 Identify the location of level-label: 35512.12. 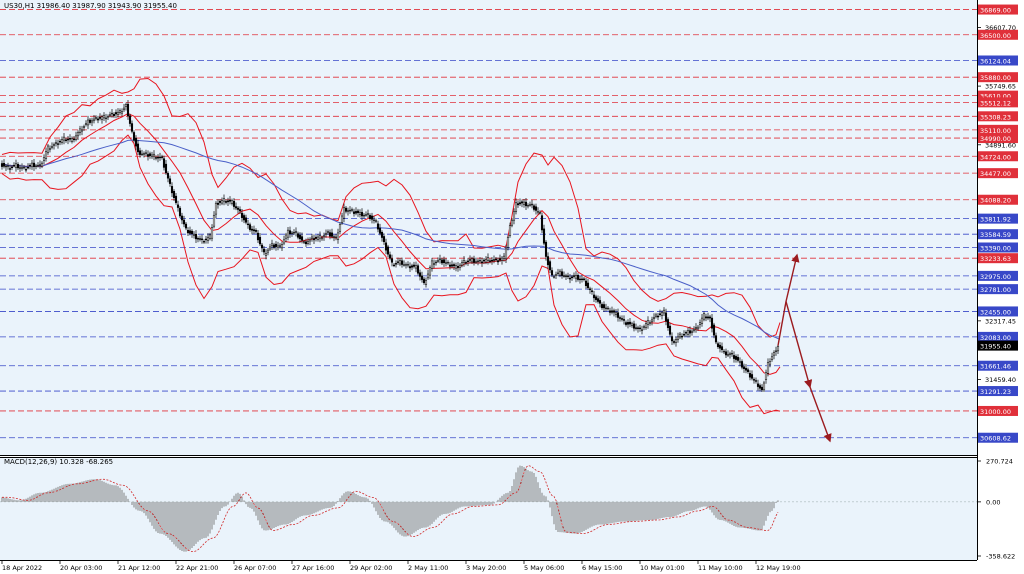
(995, 103).